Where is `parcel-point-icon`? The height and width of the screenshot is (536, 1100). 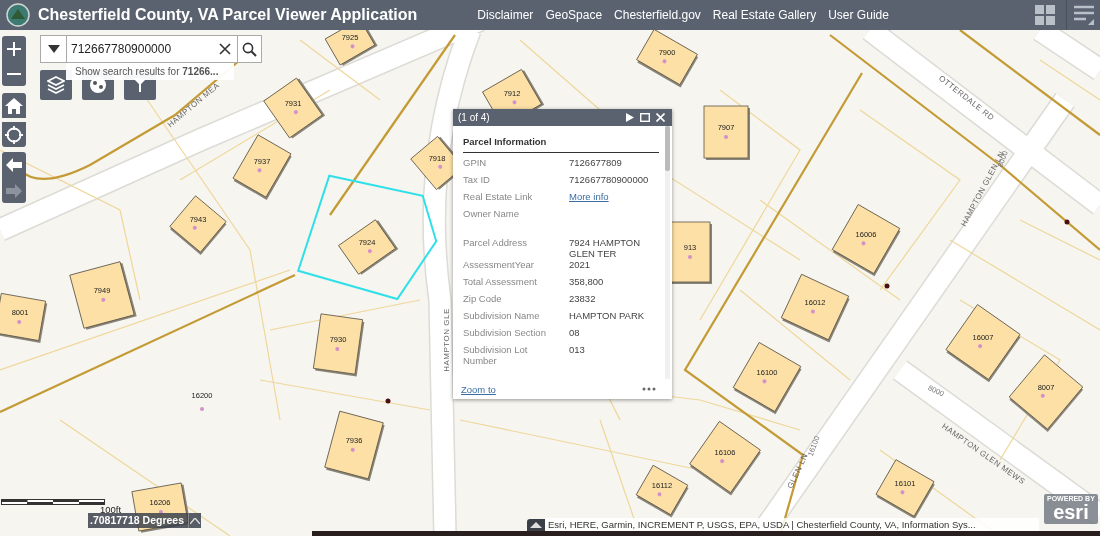
parcel-point-icon is located at coordinates (202, 409).